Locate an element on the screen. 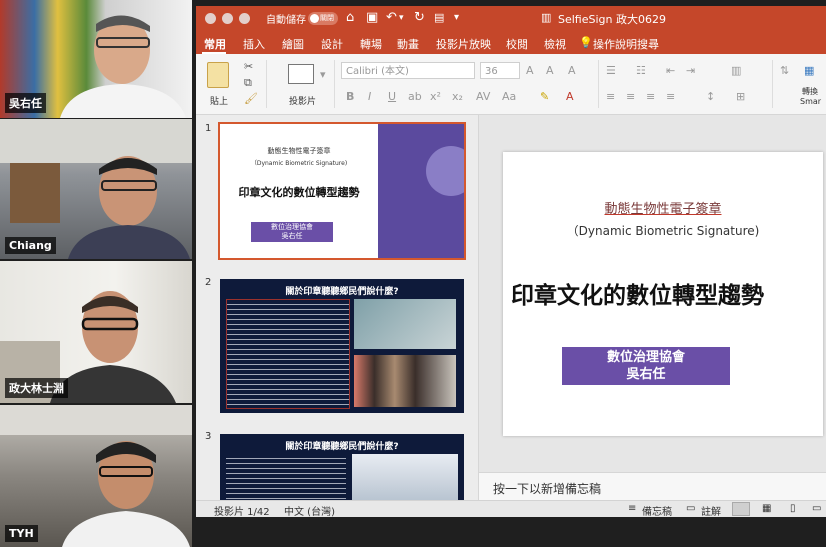  new-slide-icon is located at coordinates (301, 74).